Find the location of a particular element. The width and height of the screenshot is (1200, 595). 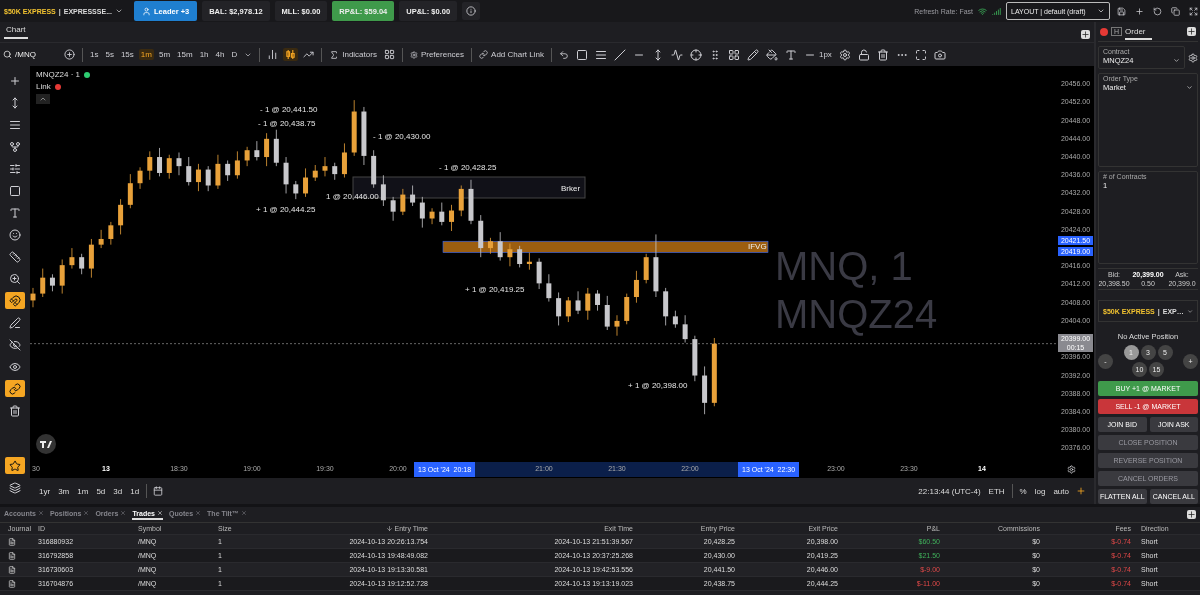

scale-option: auto is located at coordinates (1061, 491).